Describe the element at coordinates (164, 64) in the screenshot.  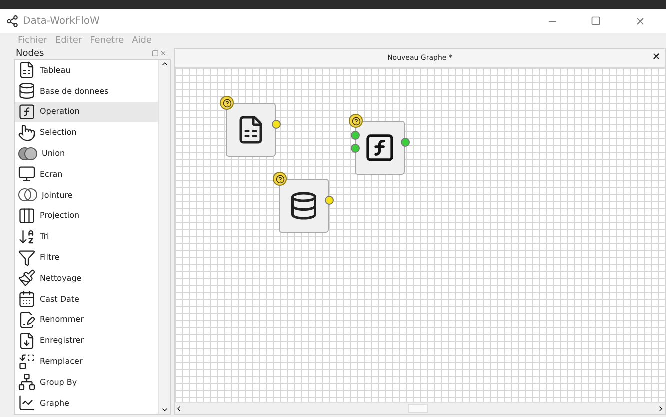
I see `scroll-up-icon` at that location.